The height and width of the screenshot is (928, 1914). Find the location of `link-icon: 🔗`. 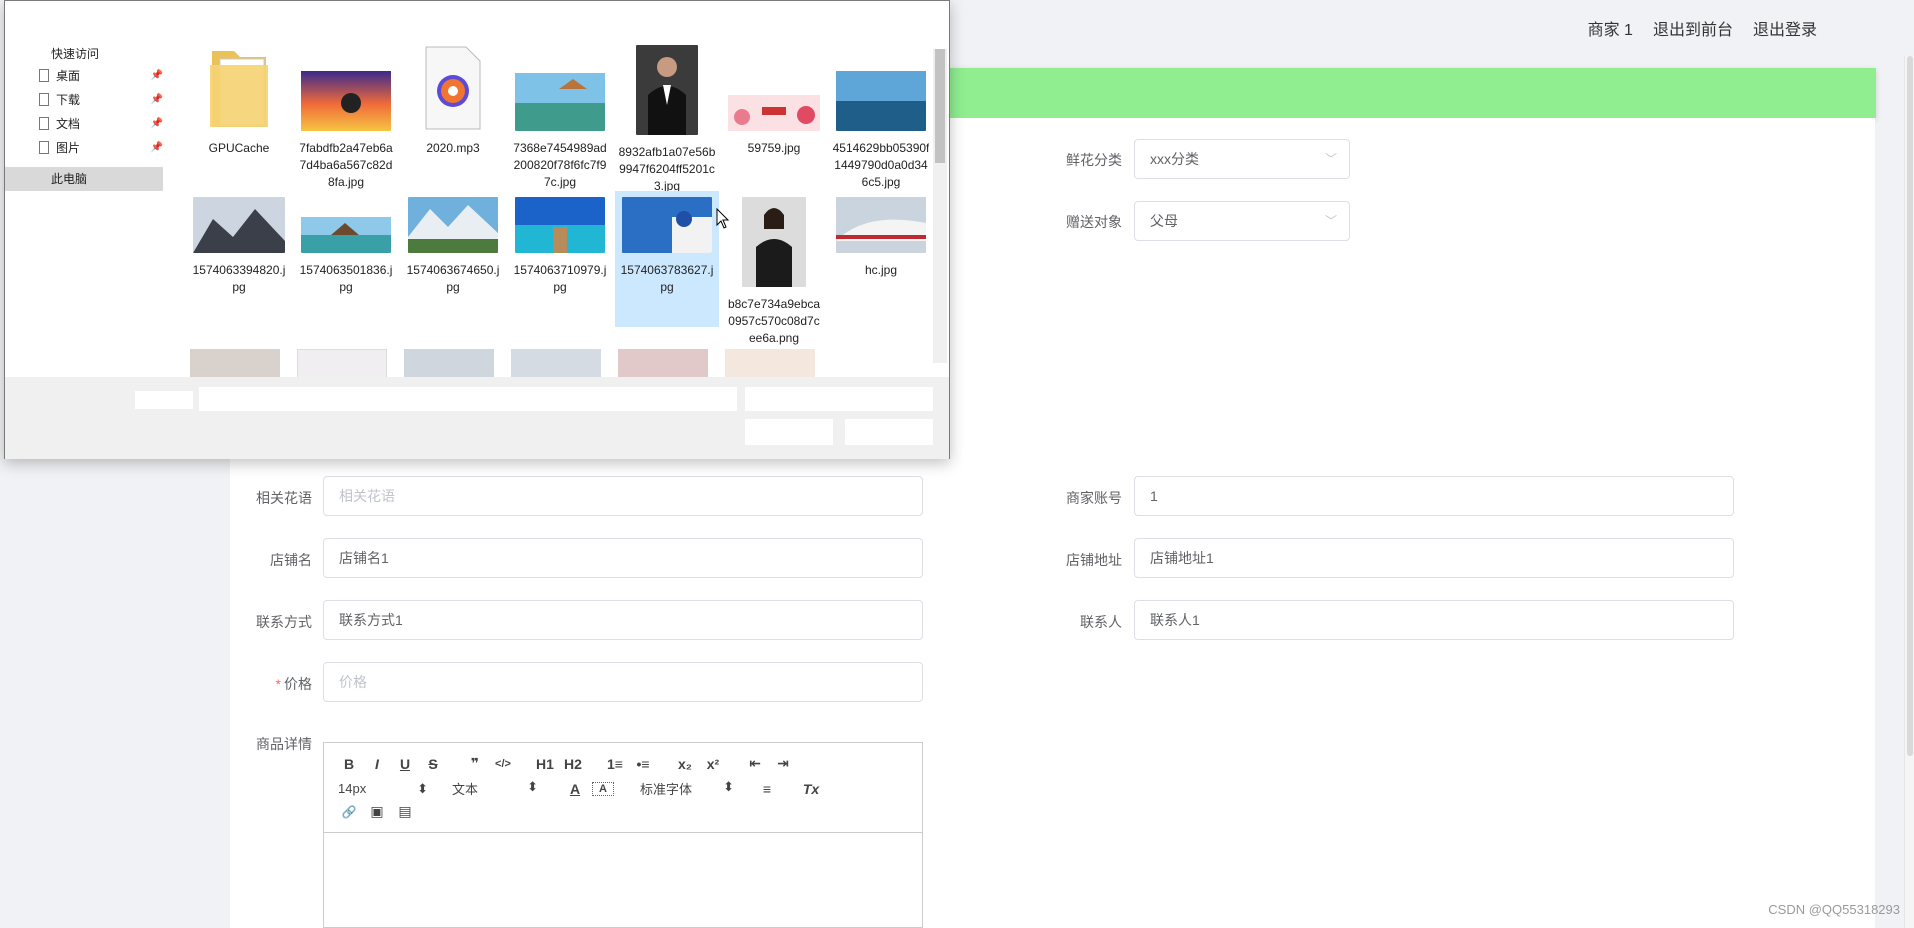

link-icon: 🔗 is located at coordinates (349, 812).